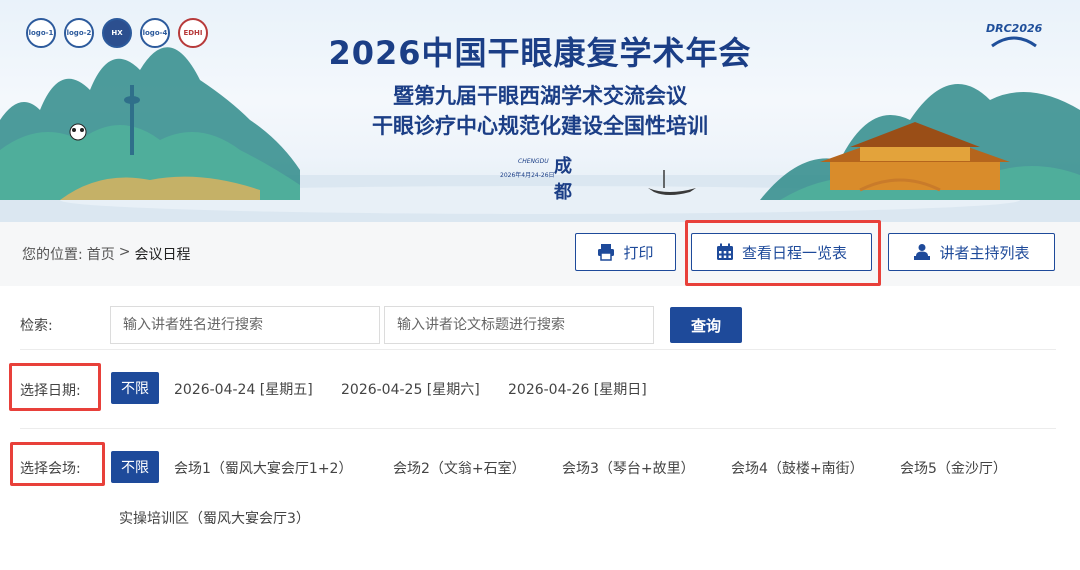 The image size is (1080, 570). Describe the element at coordinates (243, 389) in the screenshot. I see `date-option-0424: 2026-04-24 [星期五]` at that location.